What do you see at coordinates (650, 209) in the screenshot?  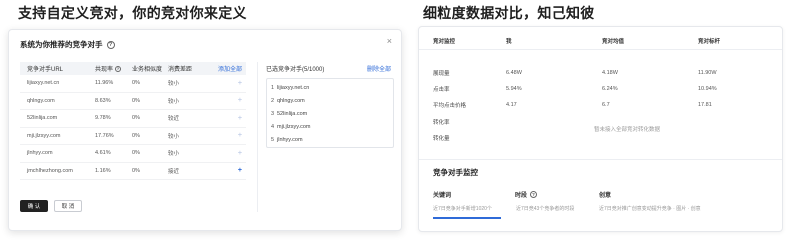 I see `creative-desc: 近7日竞对推广创意变动提升竞争 · 图片 · 创意` at bounding box center [650, 209].